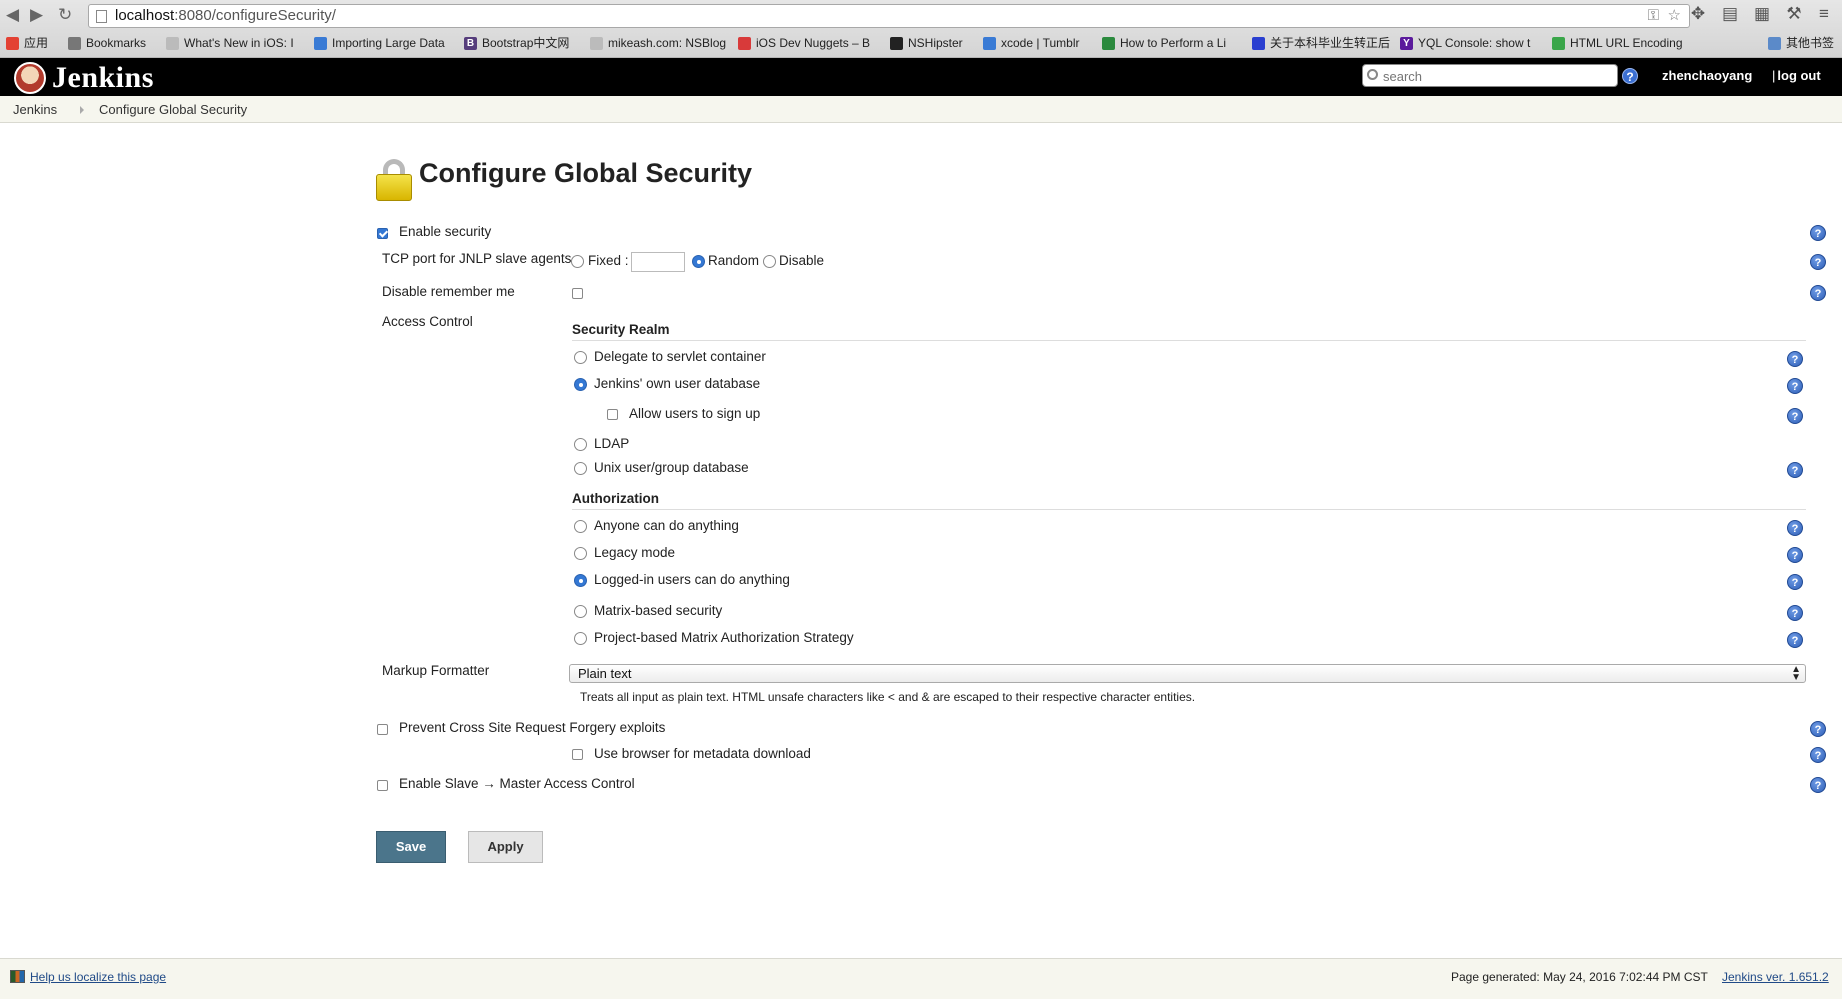 The height and width of the screenshot is (999, 1842). I want to click on logo-text: Jenkins, so click(103, 77).